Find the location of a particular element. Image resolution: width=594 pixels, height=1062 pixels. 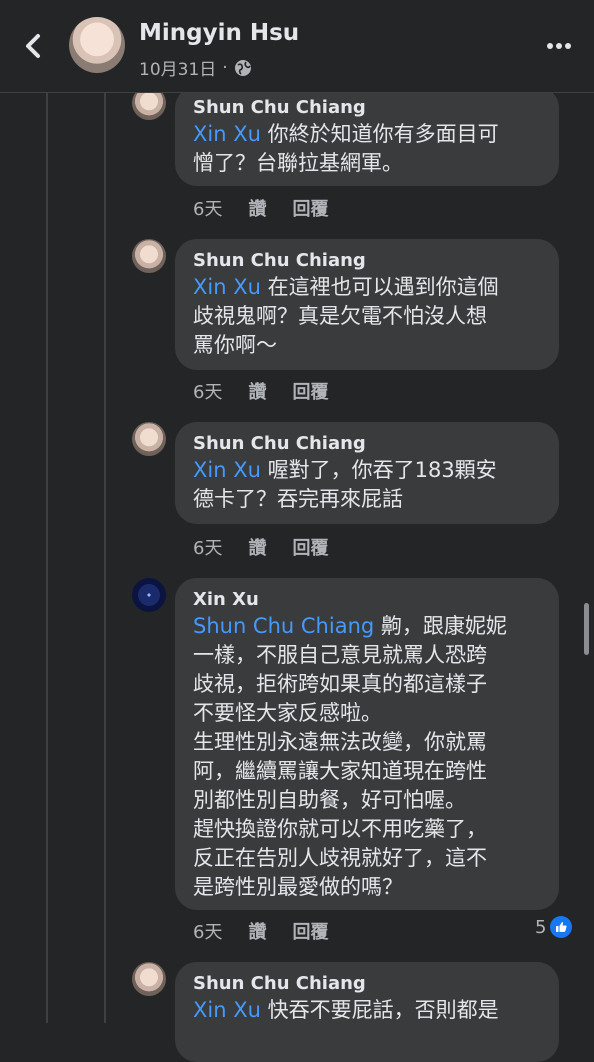

mention-link: Shun Chu Chiang is located at coordinates (283, 626).